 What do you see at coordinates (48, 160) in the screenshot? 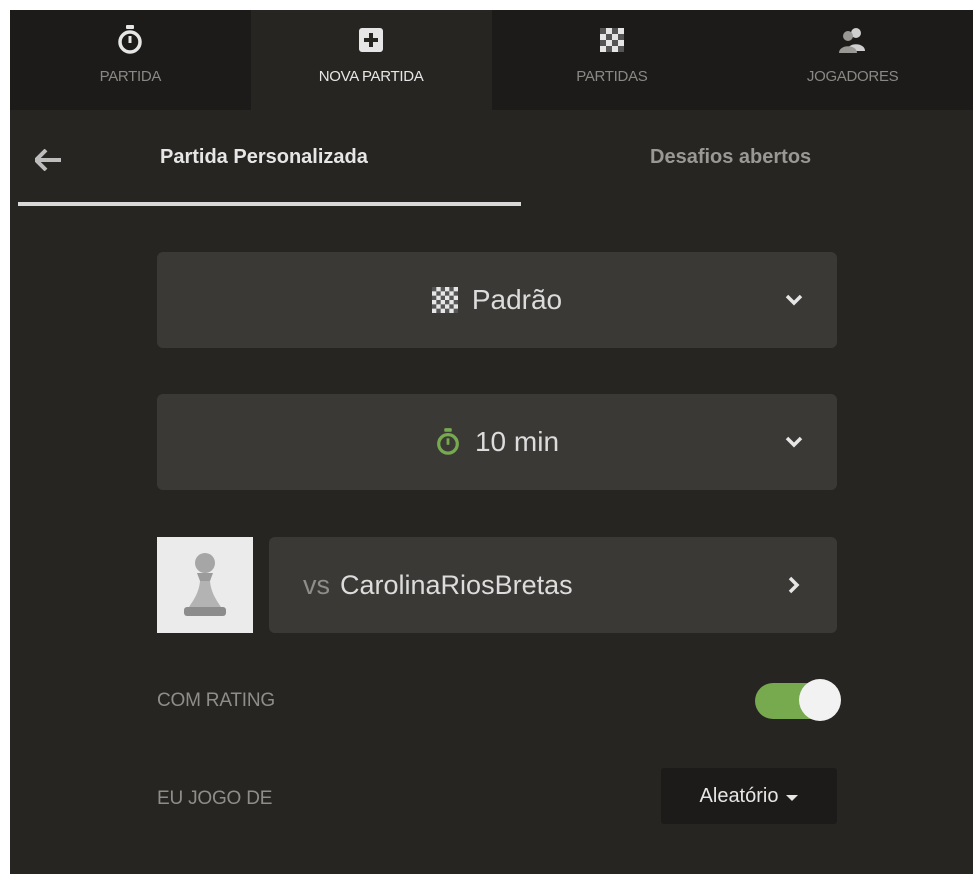
I see `arrow-left-icon` at bounding box center [48, 160].